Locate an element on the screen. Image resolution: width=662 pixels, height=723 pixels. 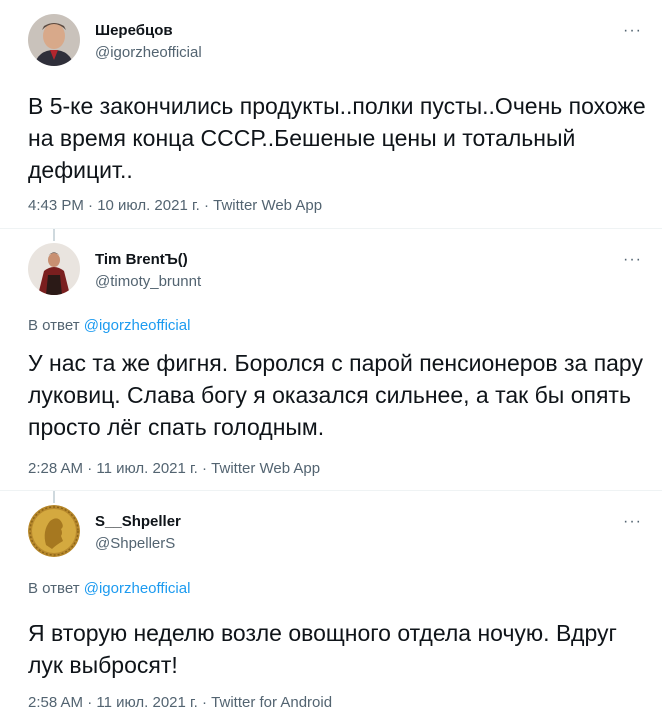
author-name: S__Shpeller is located at coordinates (138, 521).